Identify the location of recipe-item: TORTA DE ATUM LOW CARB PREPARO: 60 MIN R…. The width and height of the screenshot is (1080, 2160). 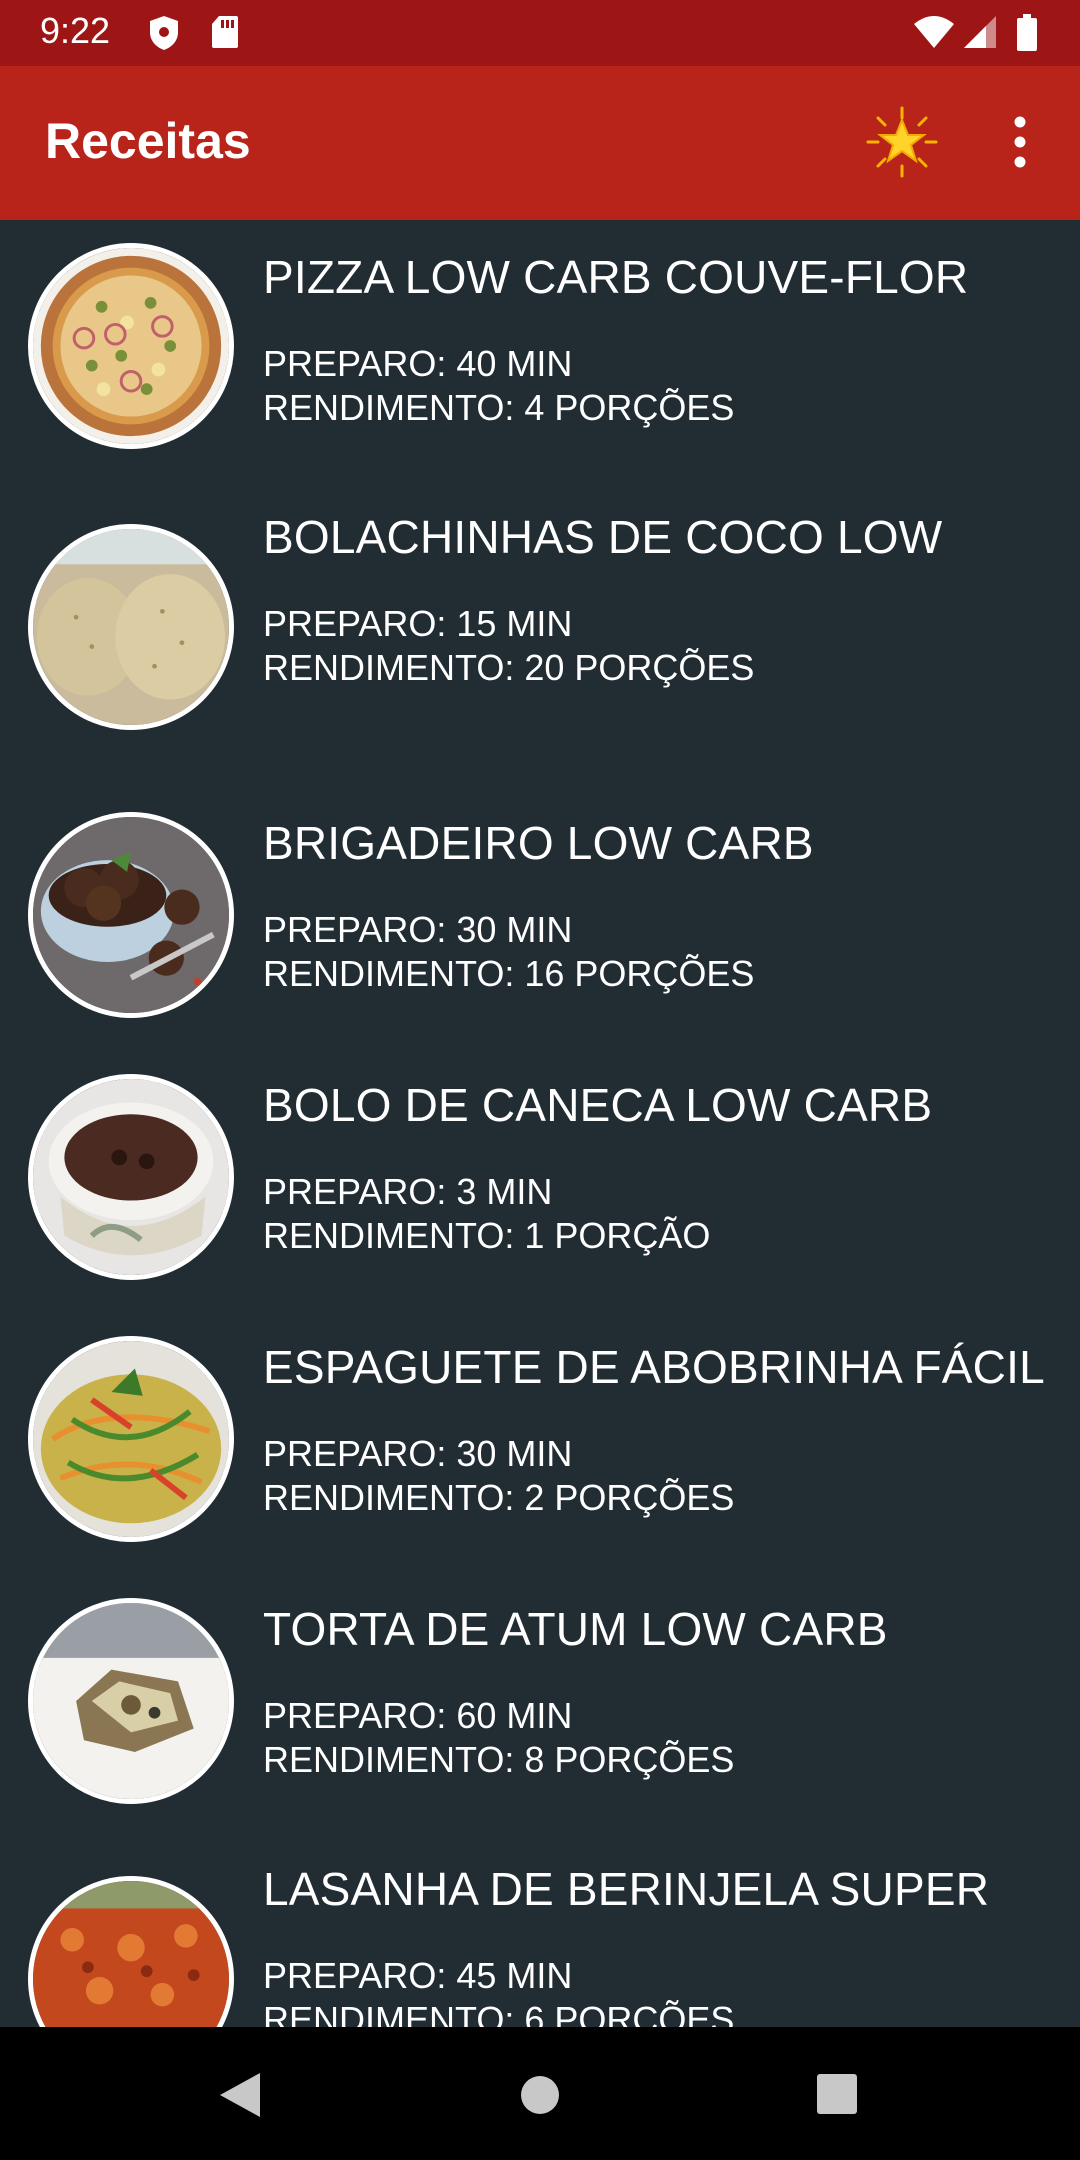
(540, 1703).